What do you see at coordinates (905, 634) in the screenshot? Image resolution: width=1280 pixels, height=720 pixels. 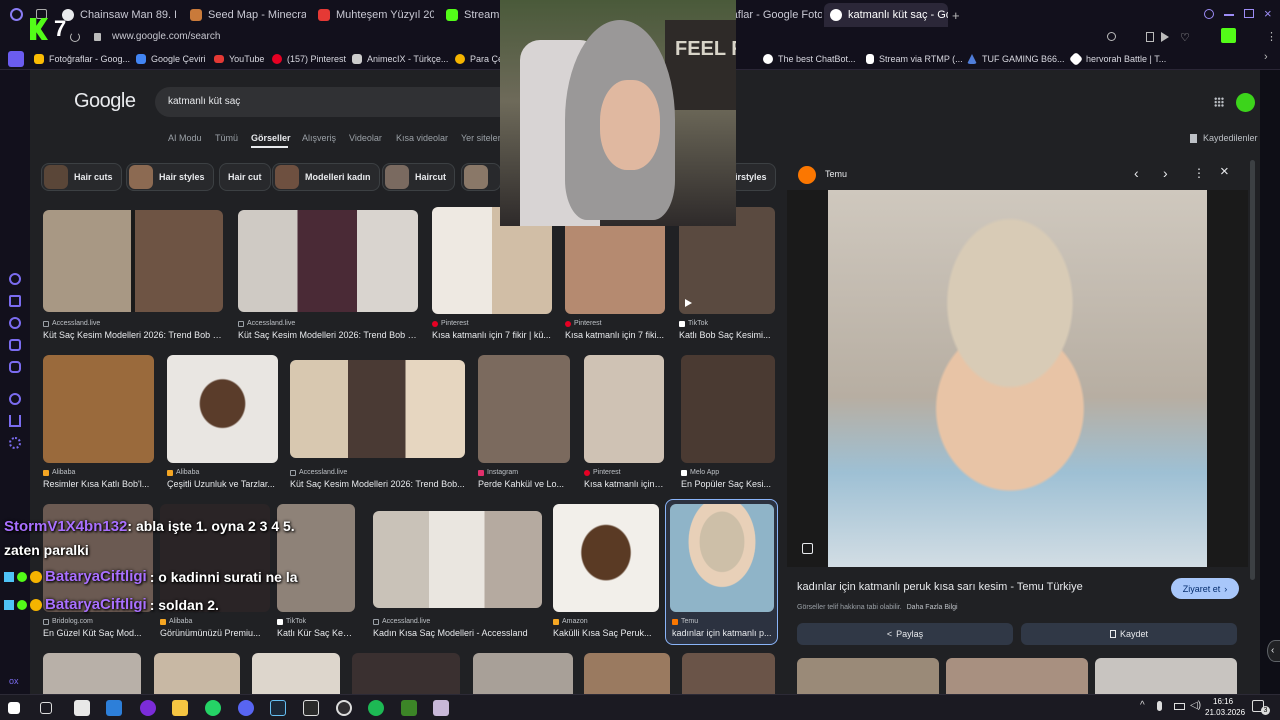 I see `share-button: < Paylaş` at bounding box center [905, 634].